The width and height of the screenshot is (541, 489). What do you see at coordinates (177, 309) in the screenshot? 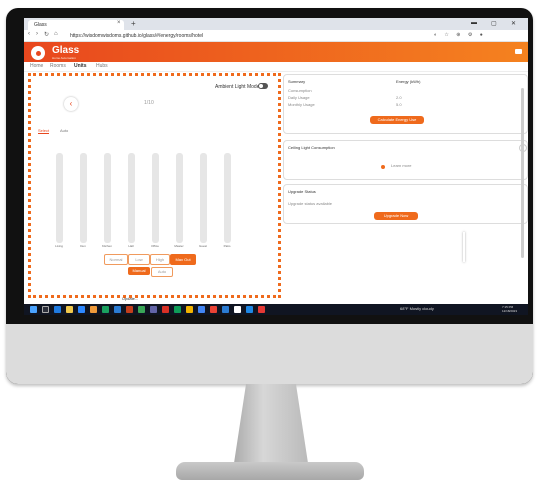
I see `app-green-icon` at bounding box center [177, 309].